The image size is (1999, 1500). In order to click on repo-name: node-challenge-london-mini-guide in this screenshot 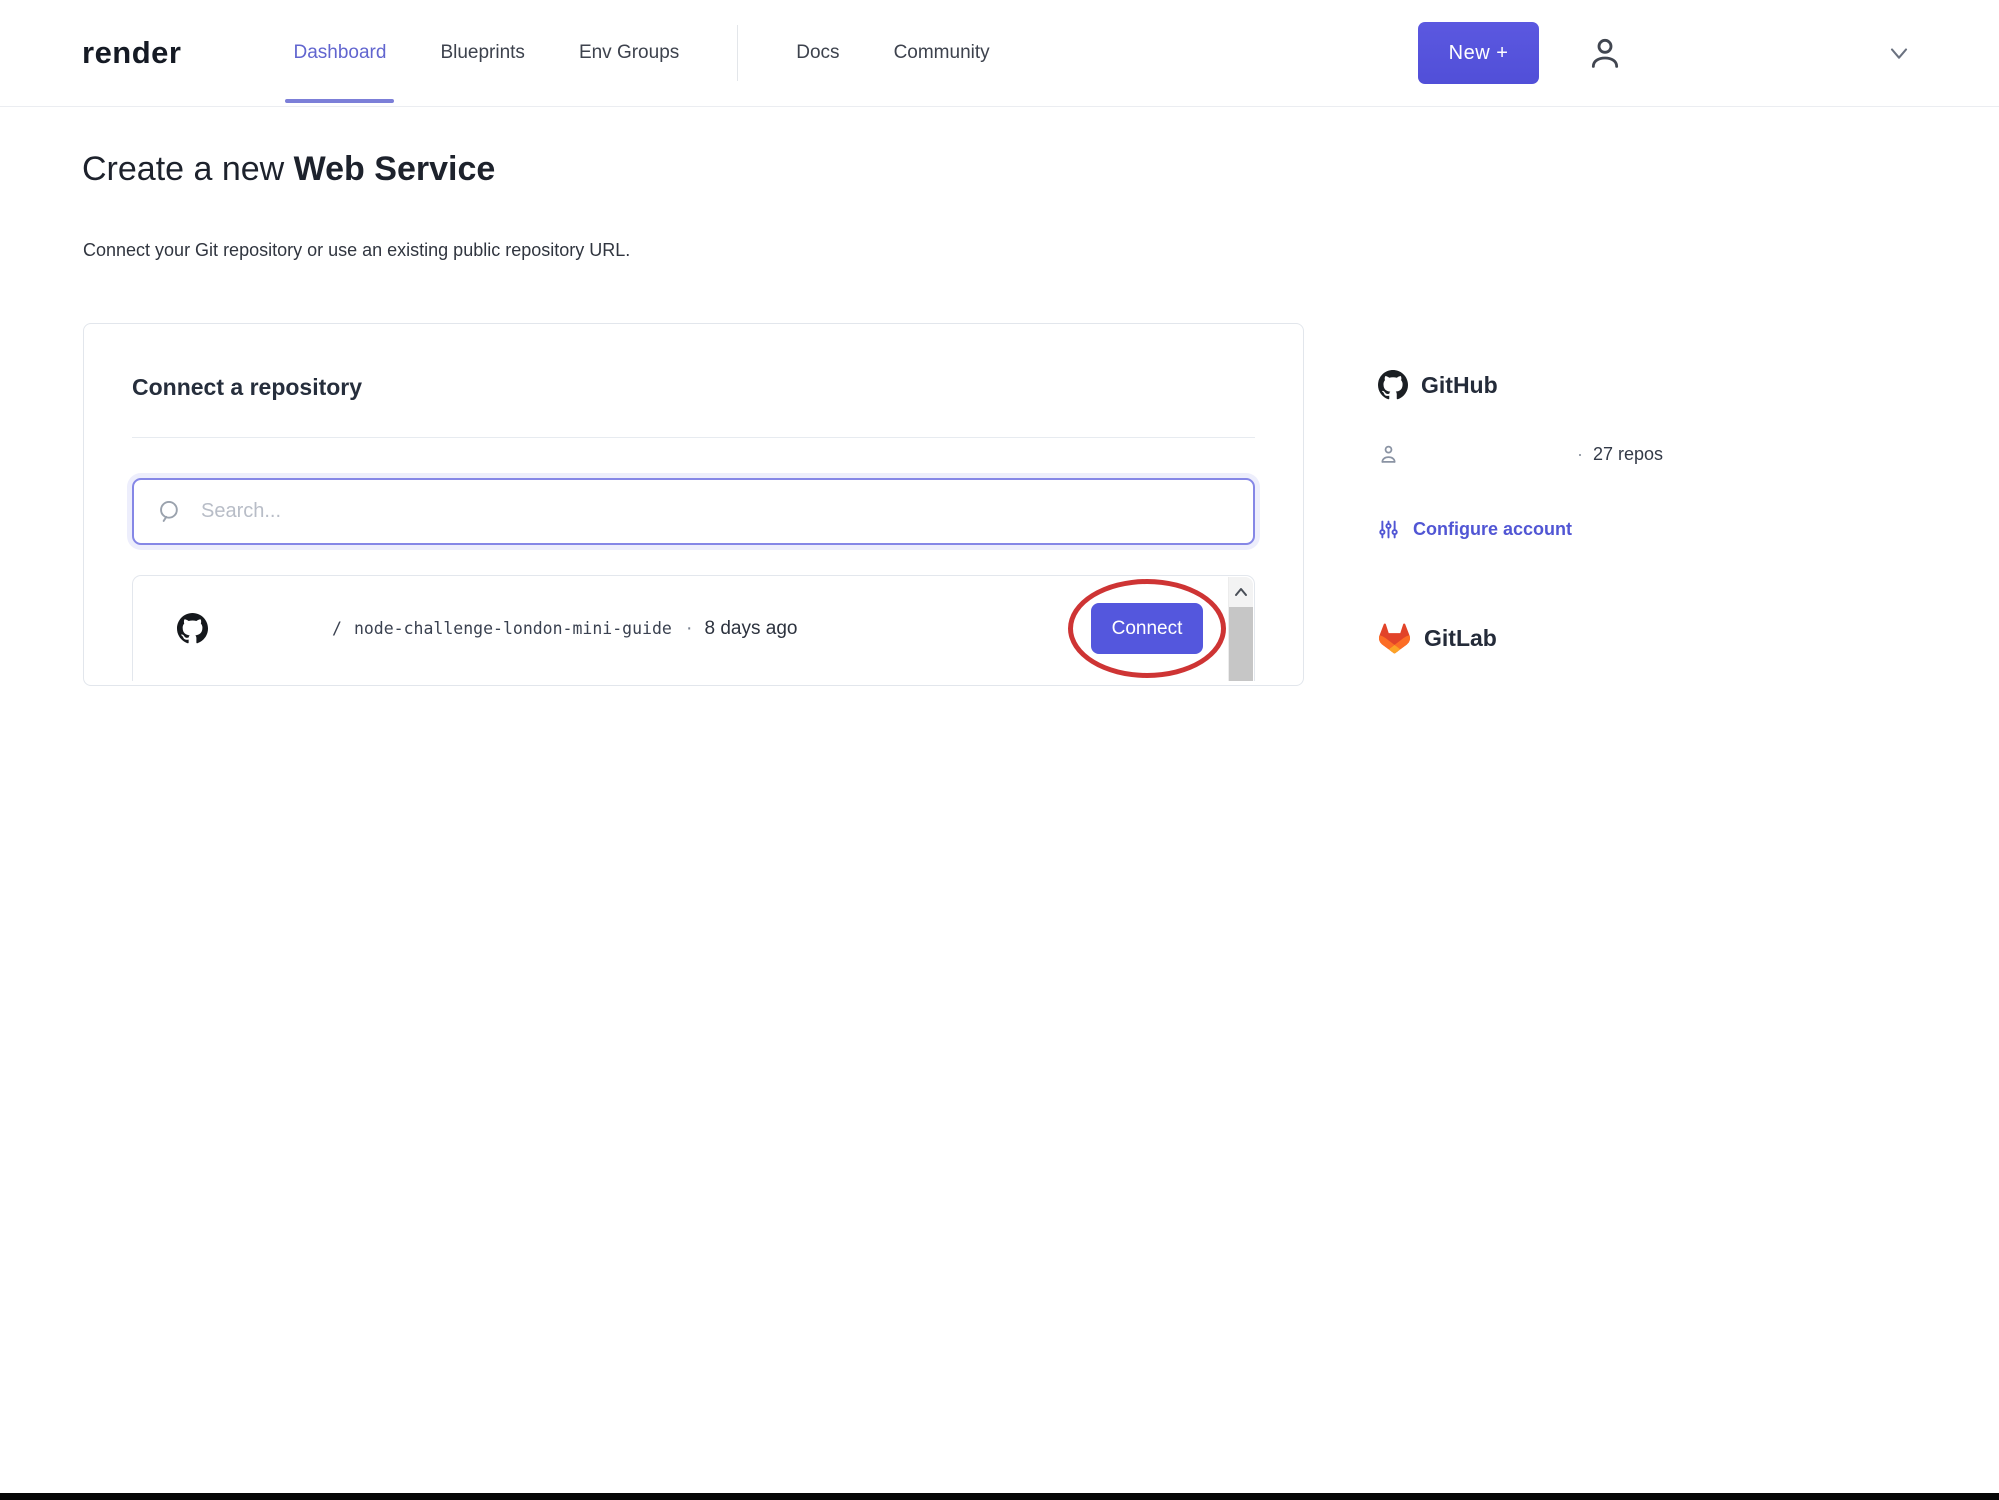, I will do `click(512, 628)`.